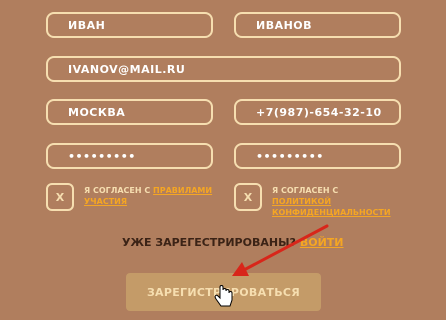 This screenshot has width=446, height=320. I want to click on login-prompt: УЖЕ ЗАРЕГЕСТРИРОВАНЫ? ВОЙТИ, so click(233, 242).